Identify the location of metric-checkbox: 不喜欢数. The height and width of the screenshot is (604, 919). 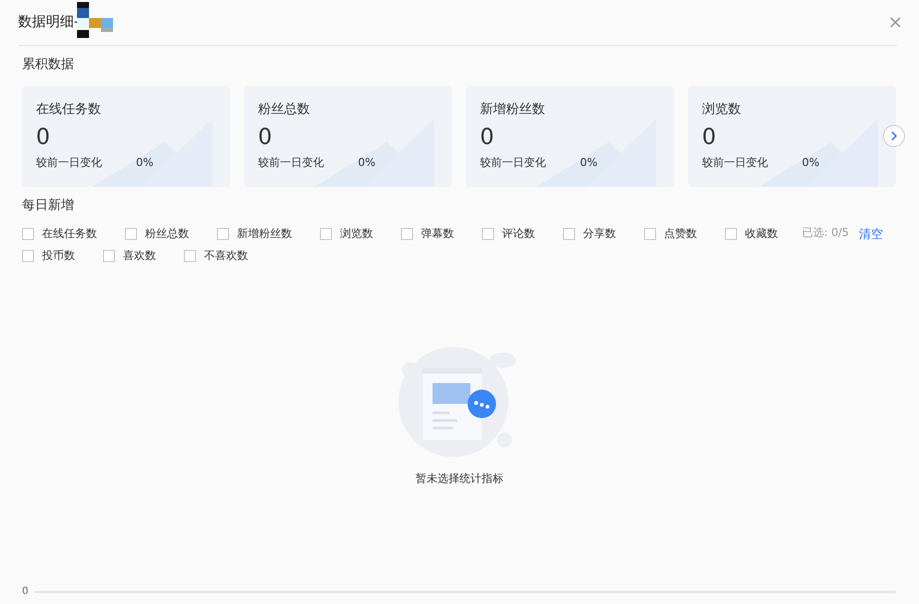
(216, 256).